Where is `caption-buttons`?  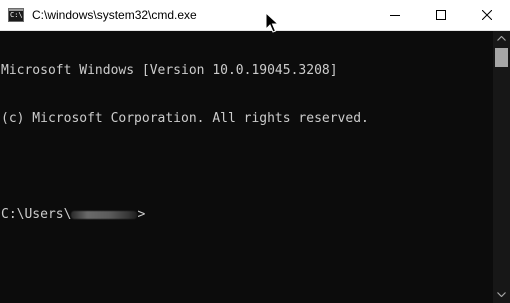
caption-buttons is located at coordinates (441, 15).